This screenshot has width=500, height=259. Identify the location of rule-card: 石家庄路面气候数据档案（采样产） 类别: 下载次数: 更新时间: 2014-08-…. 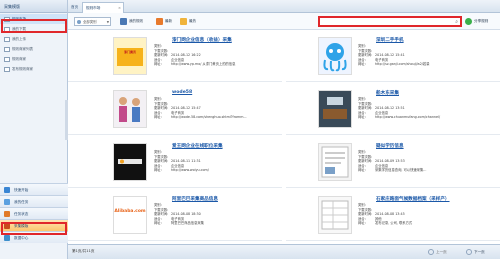
(393, 215).